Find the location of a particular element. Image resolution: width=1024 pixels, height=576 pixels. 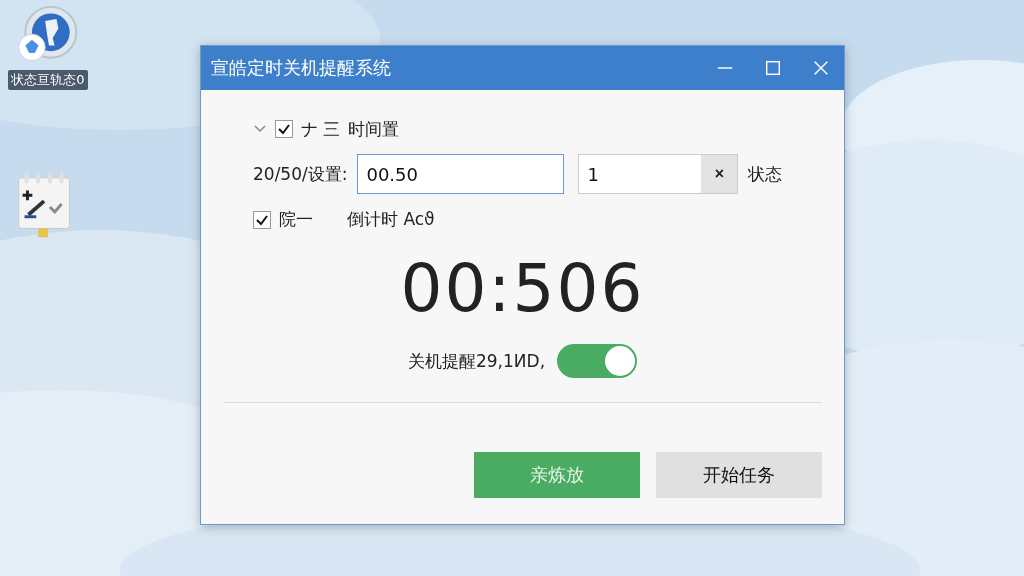

countdown-label: 倒计时 Acϑ is located at coordinates (391, 219).